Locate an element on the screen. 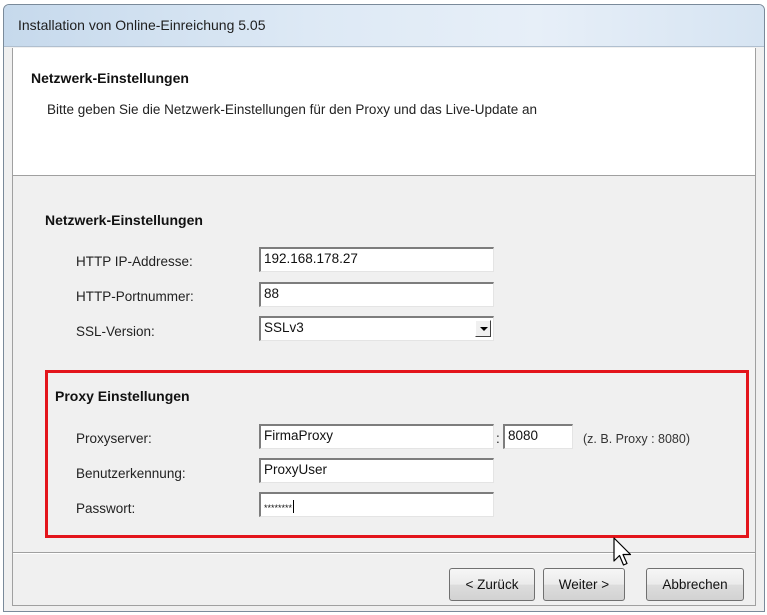 This screenshot has width=767, height=615. user-id-field: ProxyUser is located at coordinates (376, 470).